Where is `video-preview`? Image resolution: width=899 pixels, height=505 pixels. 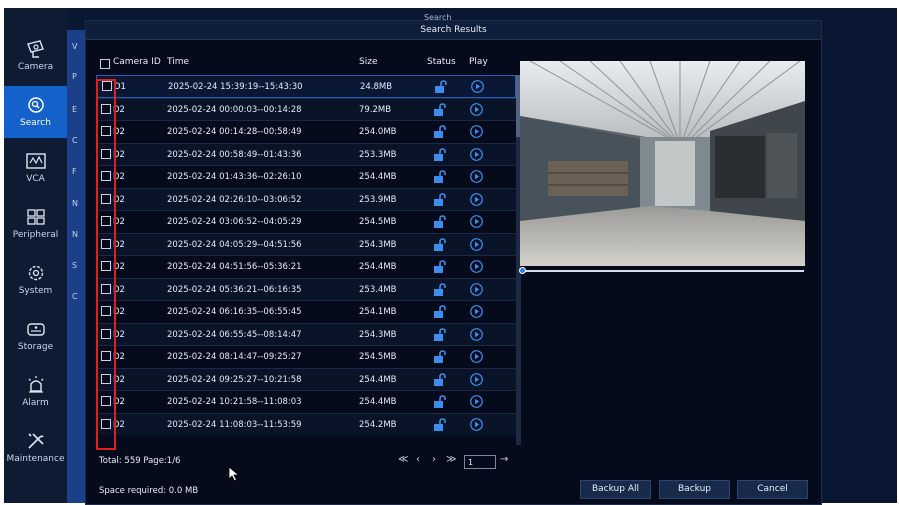
video-preview is located at coordinates (662, 163).